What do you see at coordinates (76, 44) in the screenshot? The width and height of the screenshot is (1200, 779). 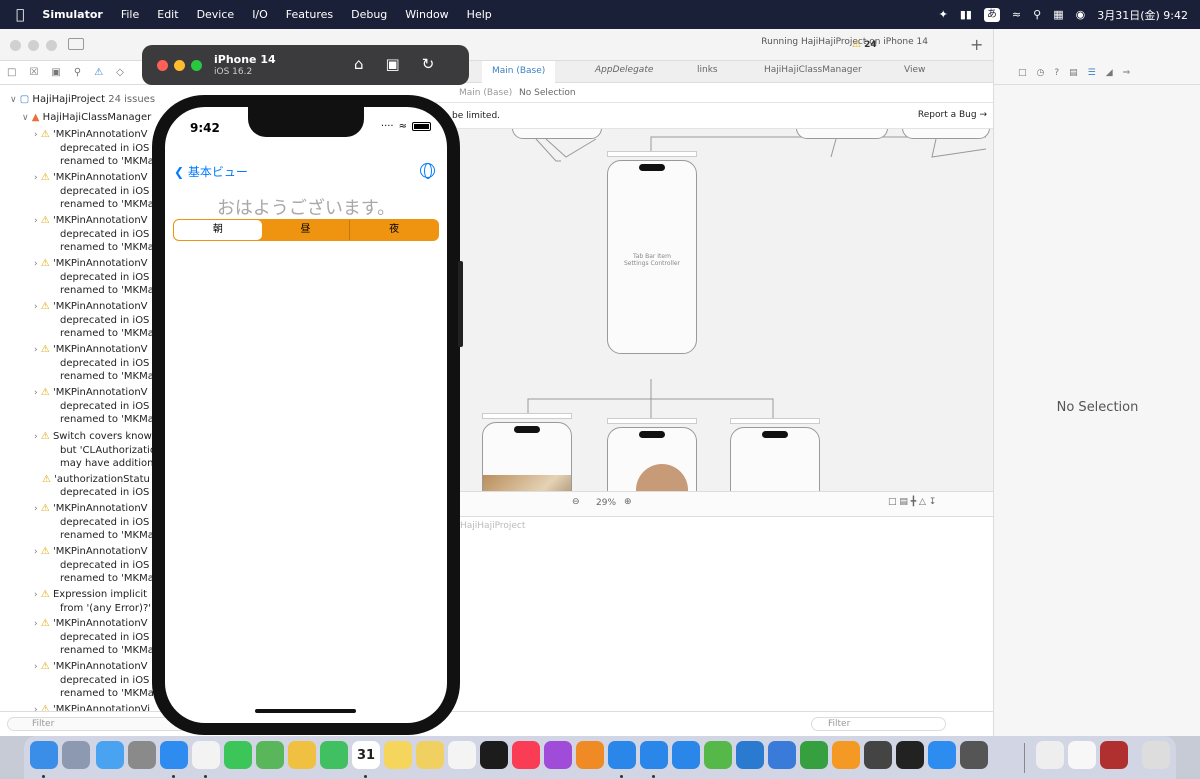 I see `sidebar-toggle-icon` at bounding box center [76, 44].